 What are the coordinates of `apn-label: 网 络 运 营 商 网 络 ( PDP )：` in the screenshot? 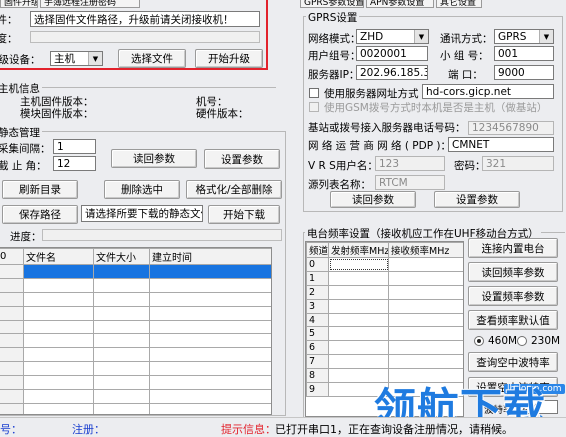 It's located at (379, 146).